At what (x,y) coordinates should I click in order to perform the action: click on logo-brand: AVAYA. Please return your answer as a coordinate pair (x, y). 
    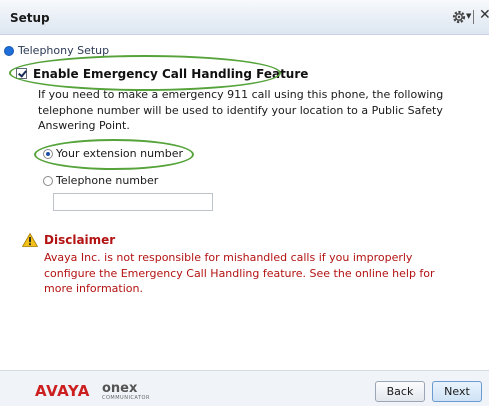
    Looking at the image, I should click on (62, 391).